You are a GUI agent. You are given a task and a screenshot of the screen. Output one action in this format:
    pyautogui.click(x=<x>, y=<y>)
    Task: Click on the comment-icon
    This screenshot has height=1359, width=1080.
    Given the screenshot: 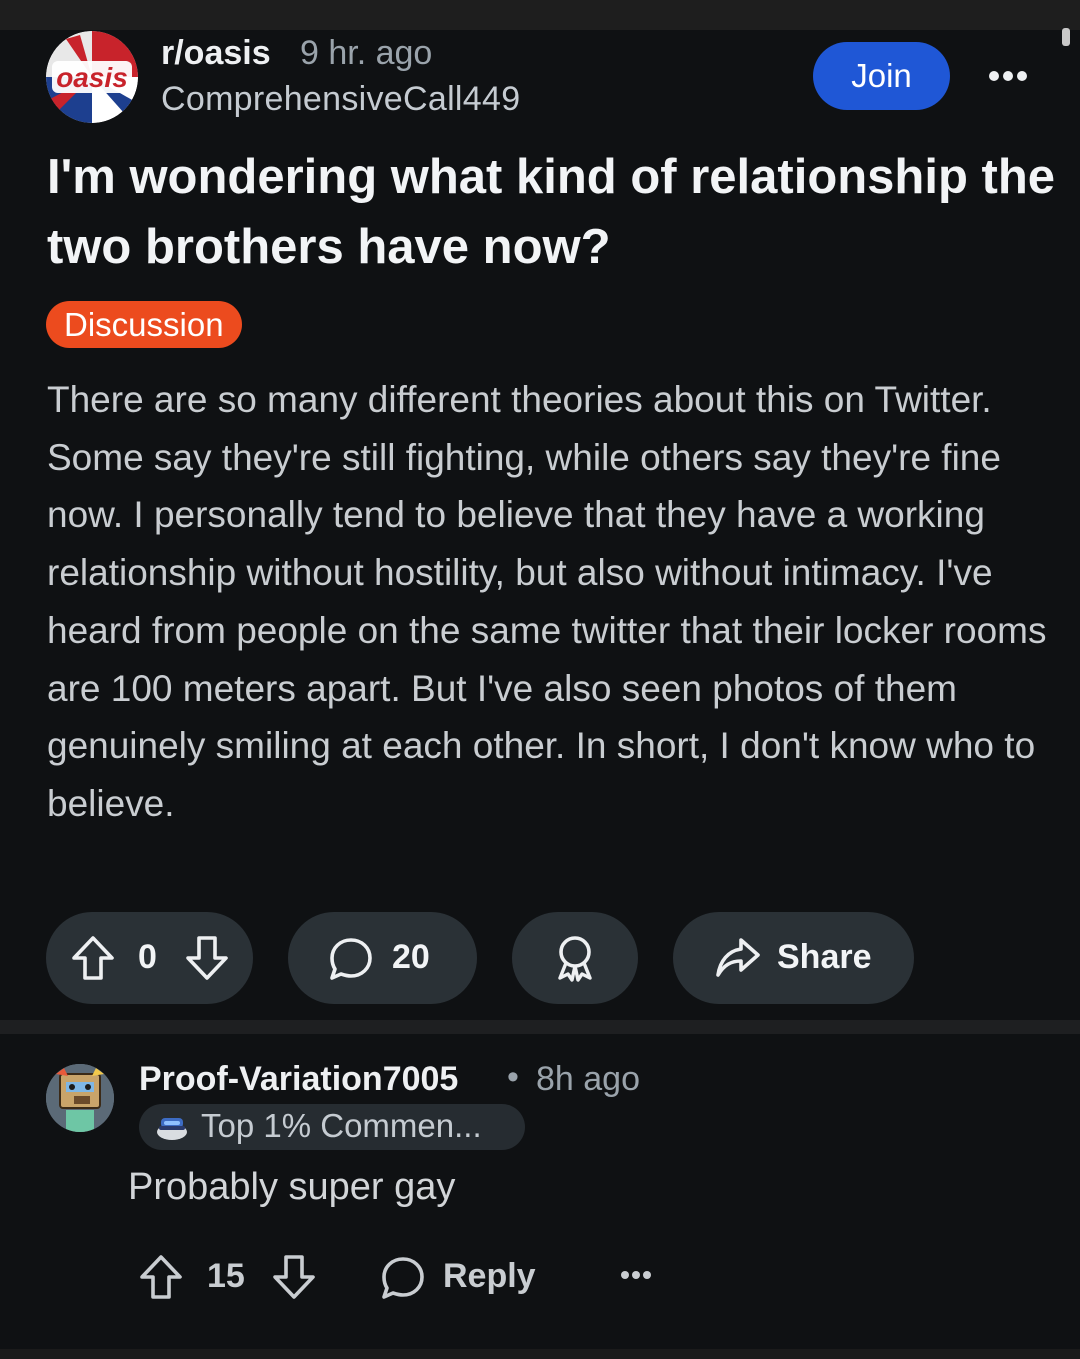 What is the action you would take?
    pyautogui.click(x=351, y=959)
    